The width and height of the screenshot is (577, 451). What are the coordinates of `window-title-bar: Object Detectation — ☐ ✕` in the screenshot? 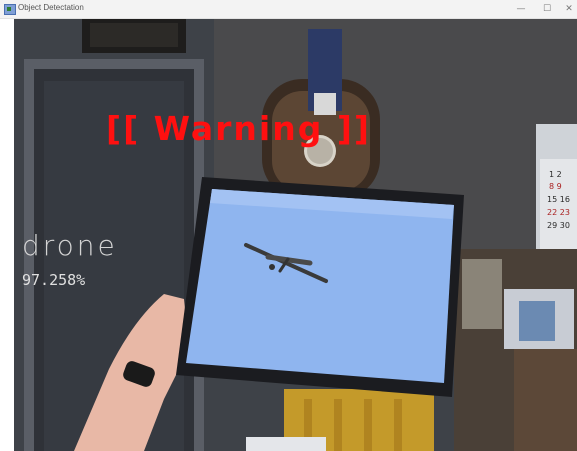 It's located at (288, 9).